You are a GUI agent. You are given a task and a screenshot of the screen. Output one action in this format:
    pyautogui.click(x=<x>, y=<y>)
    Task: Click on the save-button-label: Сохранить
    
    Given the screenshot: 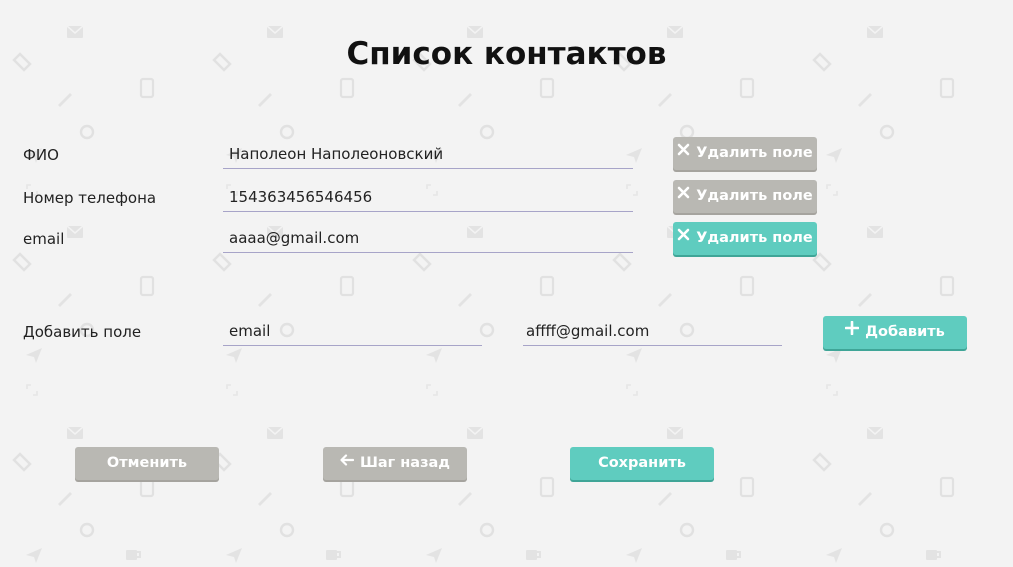 What is the action you would take?
    pyautogui.click(x=642, y=463)
    